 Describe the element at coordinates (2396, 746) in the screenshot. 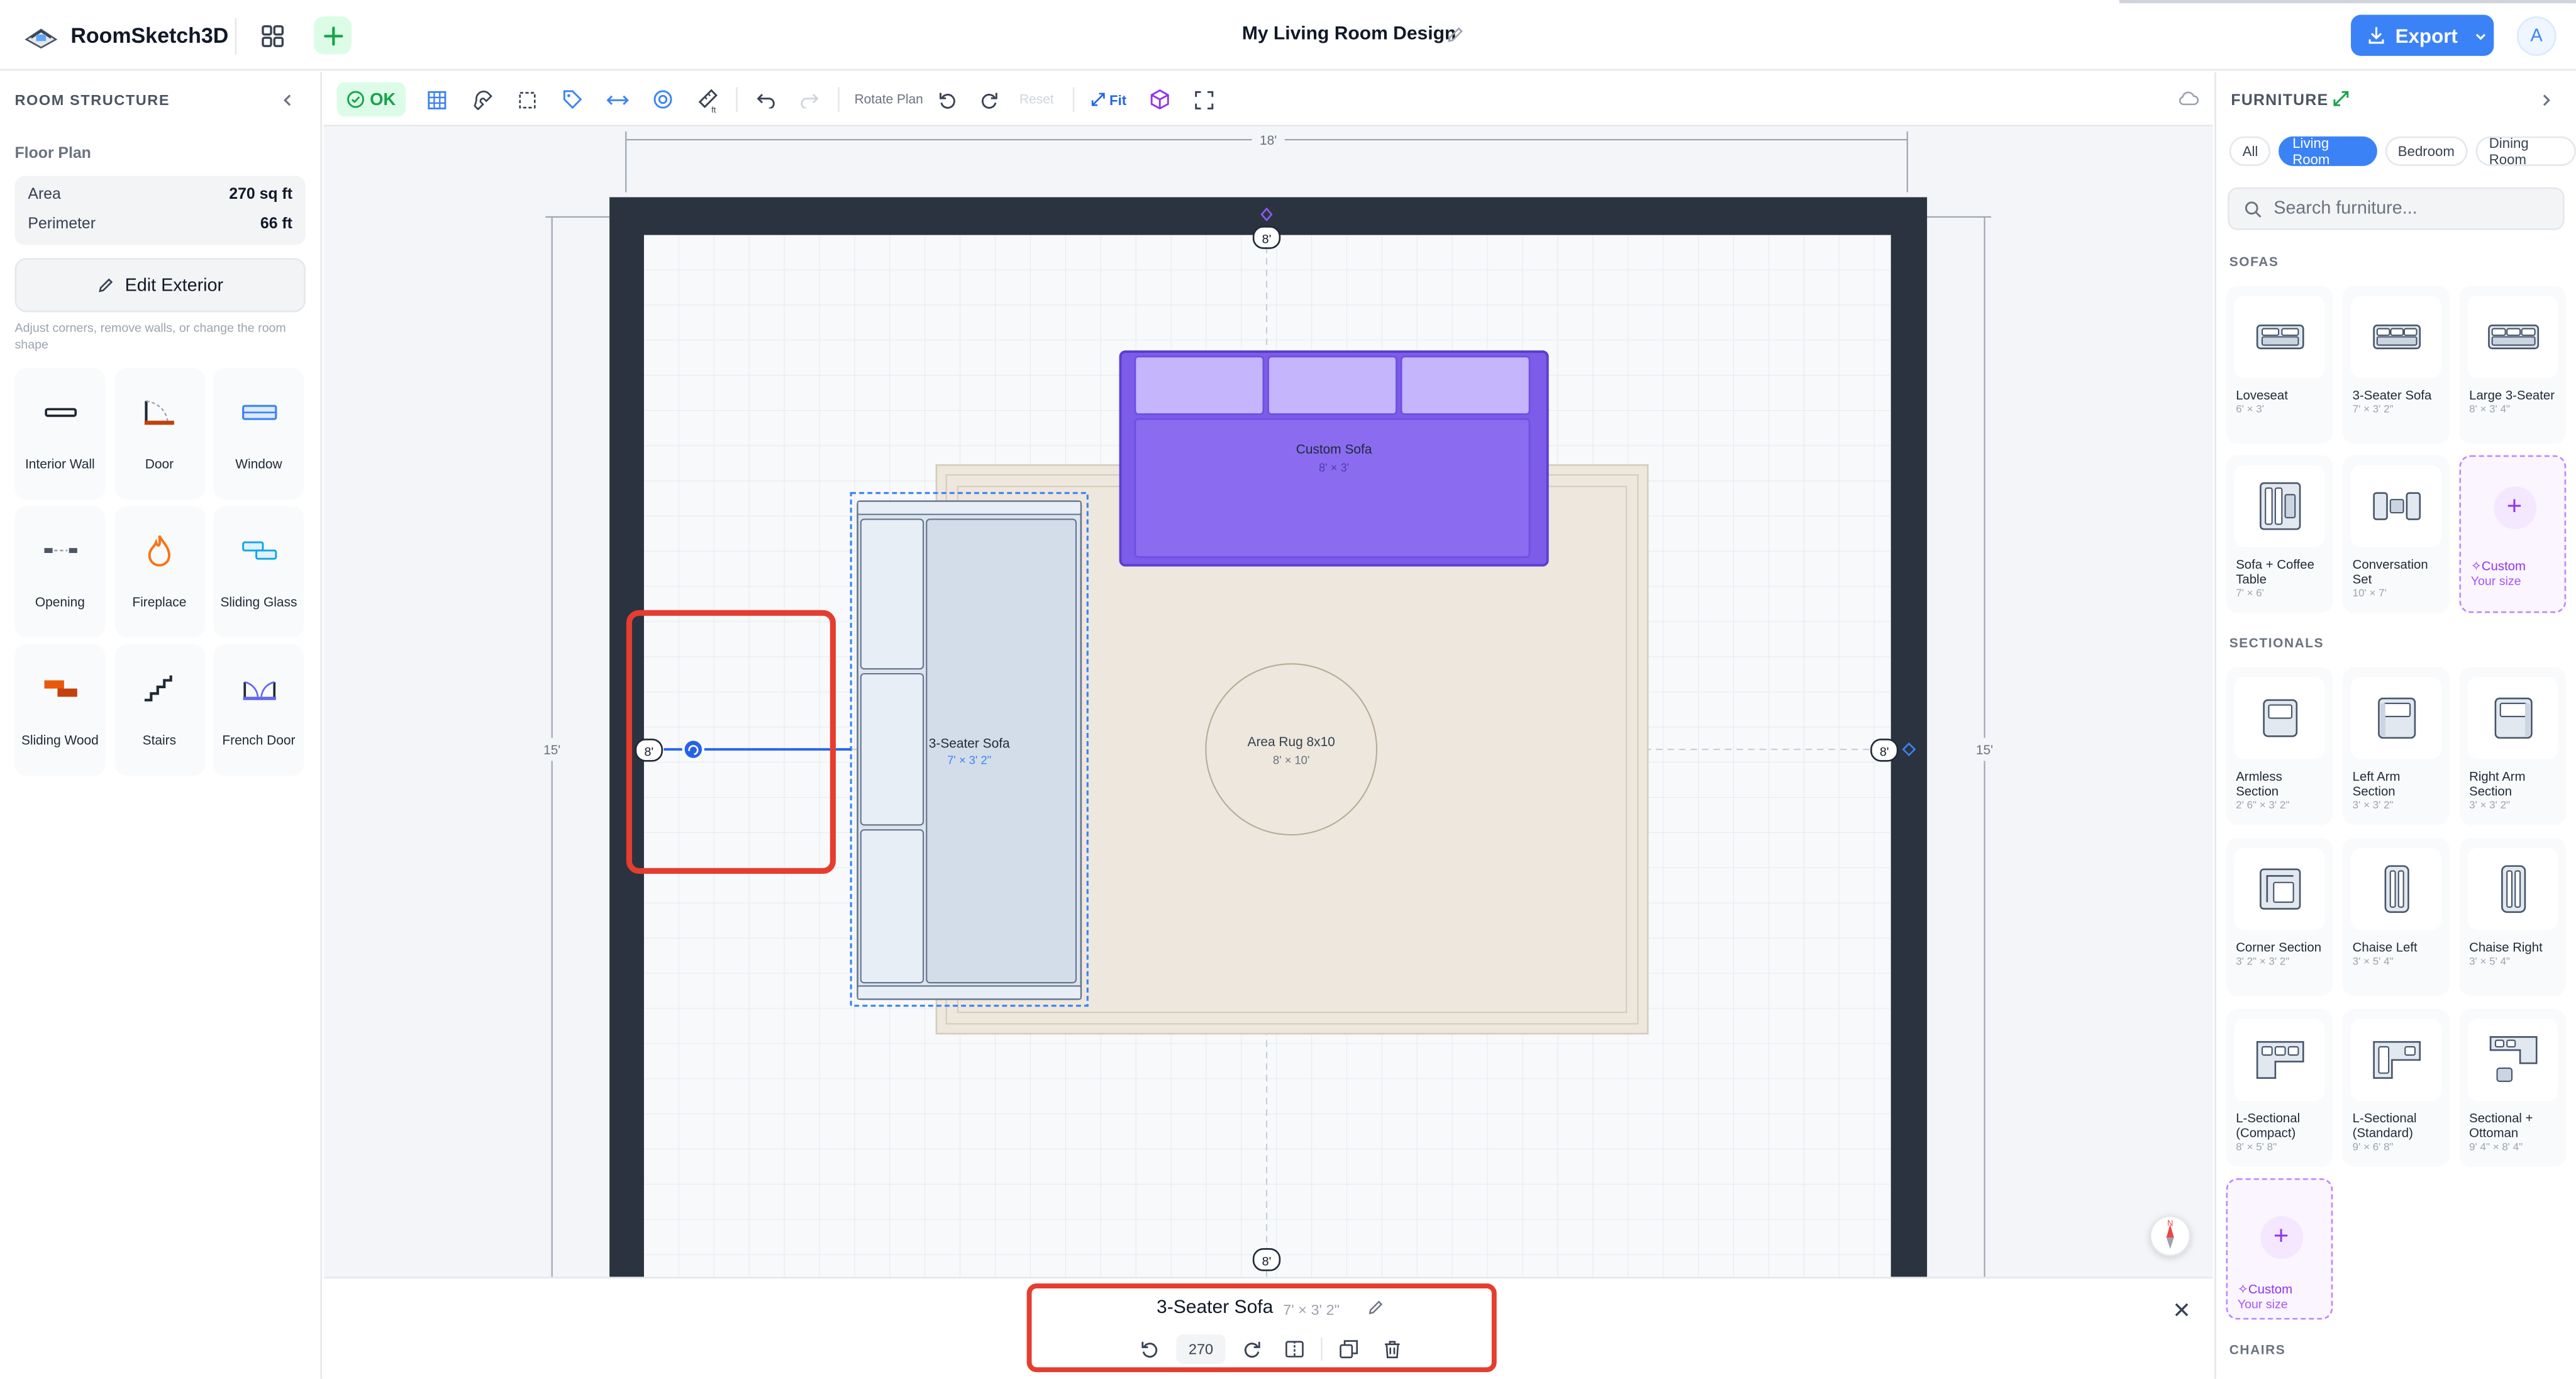

I see `furniture-item-left-arm-section: Left Arm Section 3' × 3' 2"` at that location.